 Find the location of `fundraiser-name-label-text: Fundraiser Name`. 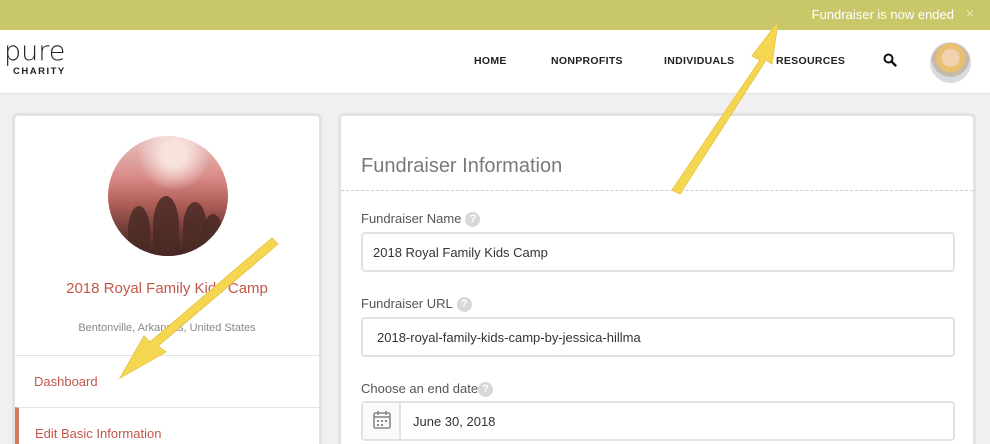

fundraiser-name-label-text: Fundraiser Name is located at coordinates (411, 218).